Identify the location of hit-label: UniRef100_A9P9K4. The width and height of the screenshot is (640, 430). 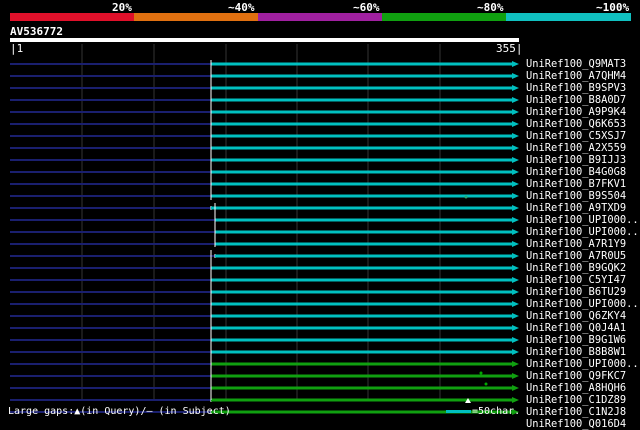
(583, 112).